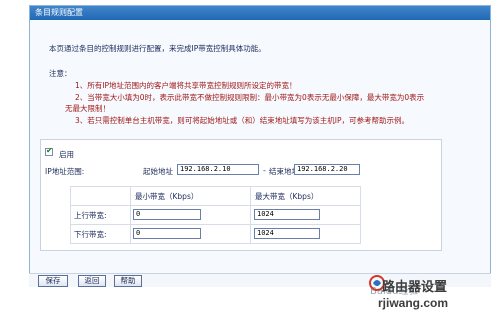 The height and width of the screenshot is (318, 500). What do you see at coordinates (92, 281) in the screenshot?
I see `back-button: 返回` at bounding box center [92, 281].